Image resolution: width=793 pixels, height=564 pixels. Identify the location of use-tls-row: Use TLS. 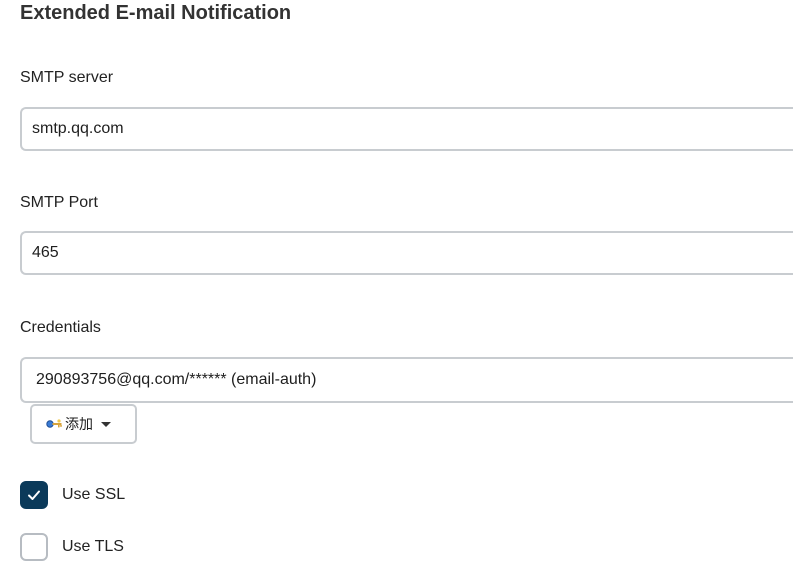
(72, 547).